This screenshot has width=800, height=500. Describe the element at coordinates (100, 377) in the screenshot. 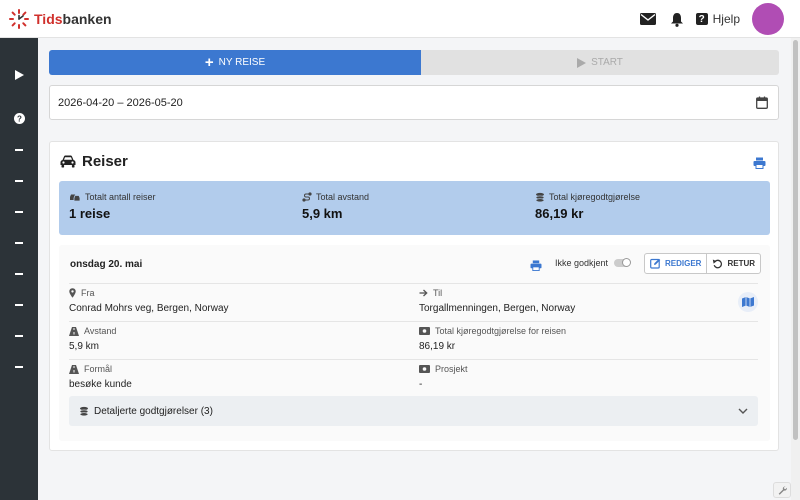

I see `purpose-cell: Formål besøke kunde` at that location.